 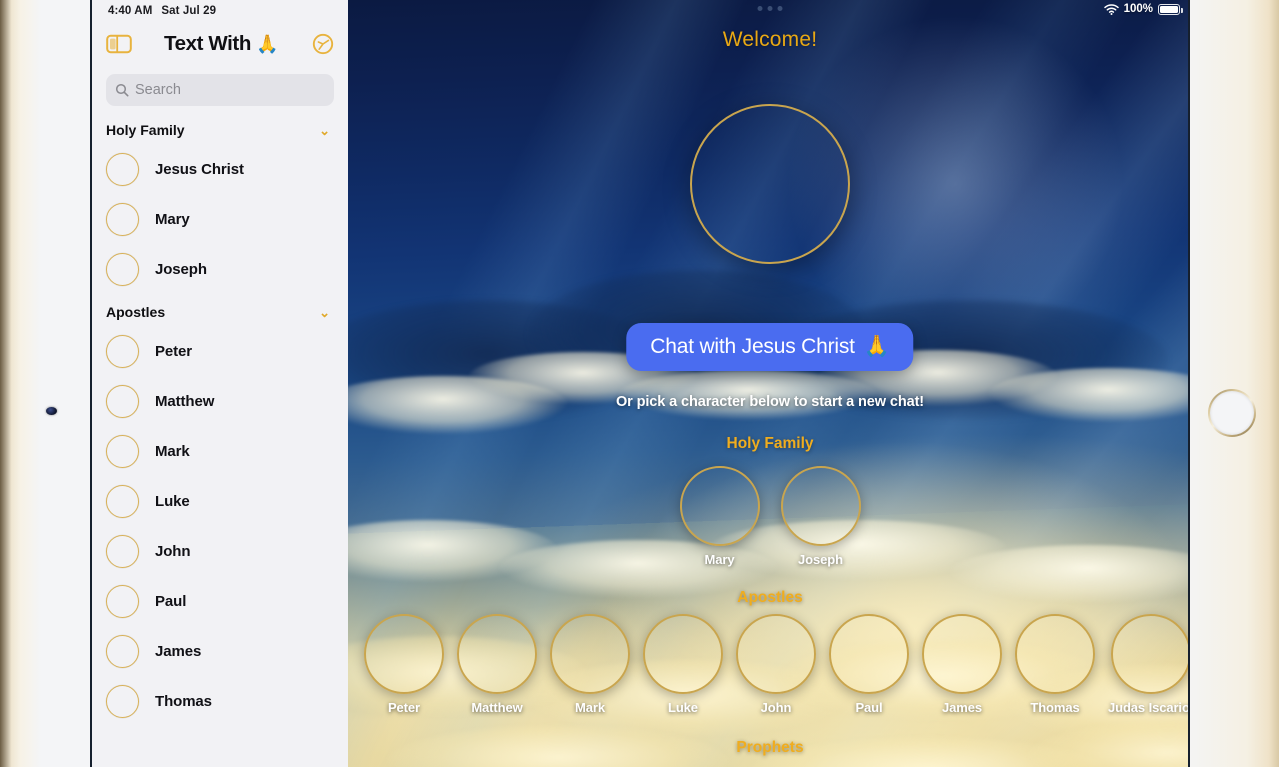 I want to click on sidebar-section-header-apostles: Apostles ⌄, so click(x=220, y=310).